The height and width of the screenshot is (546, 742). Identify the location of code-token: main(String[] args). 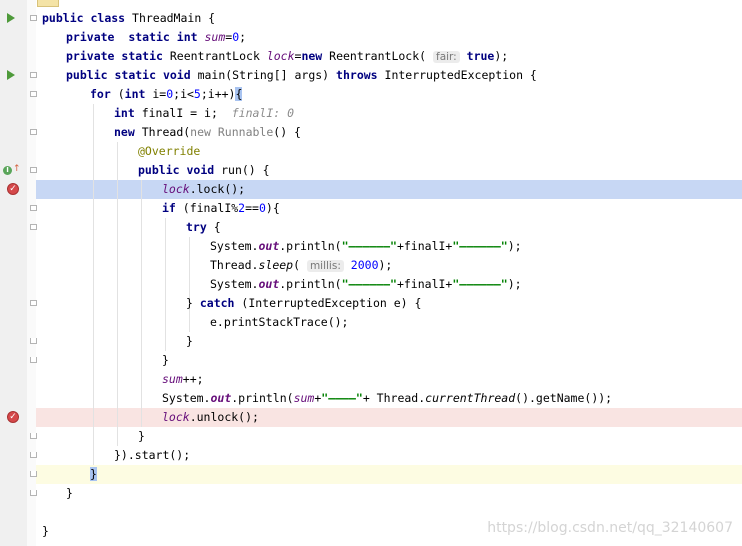
(267, 75).